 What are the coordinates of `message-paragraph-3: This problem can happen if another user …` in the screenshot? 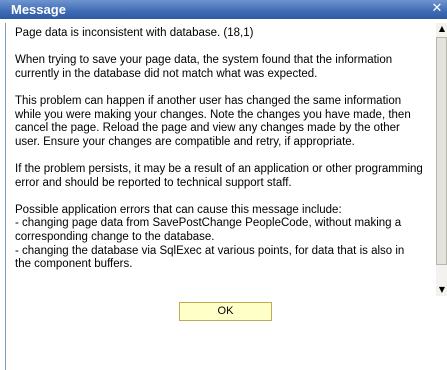 It's located at (213, 121).